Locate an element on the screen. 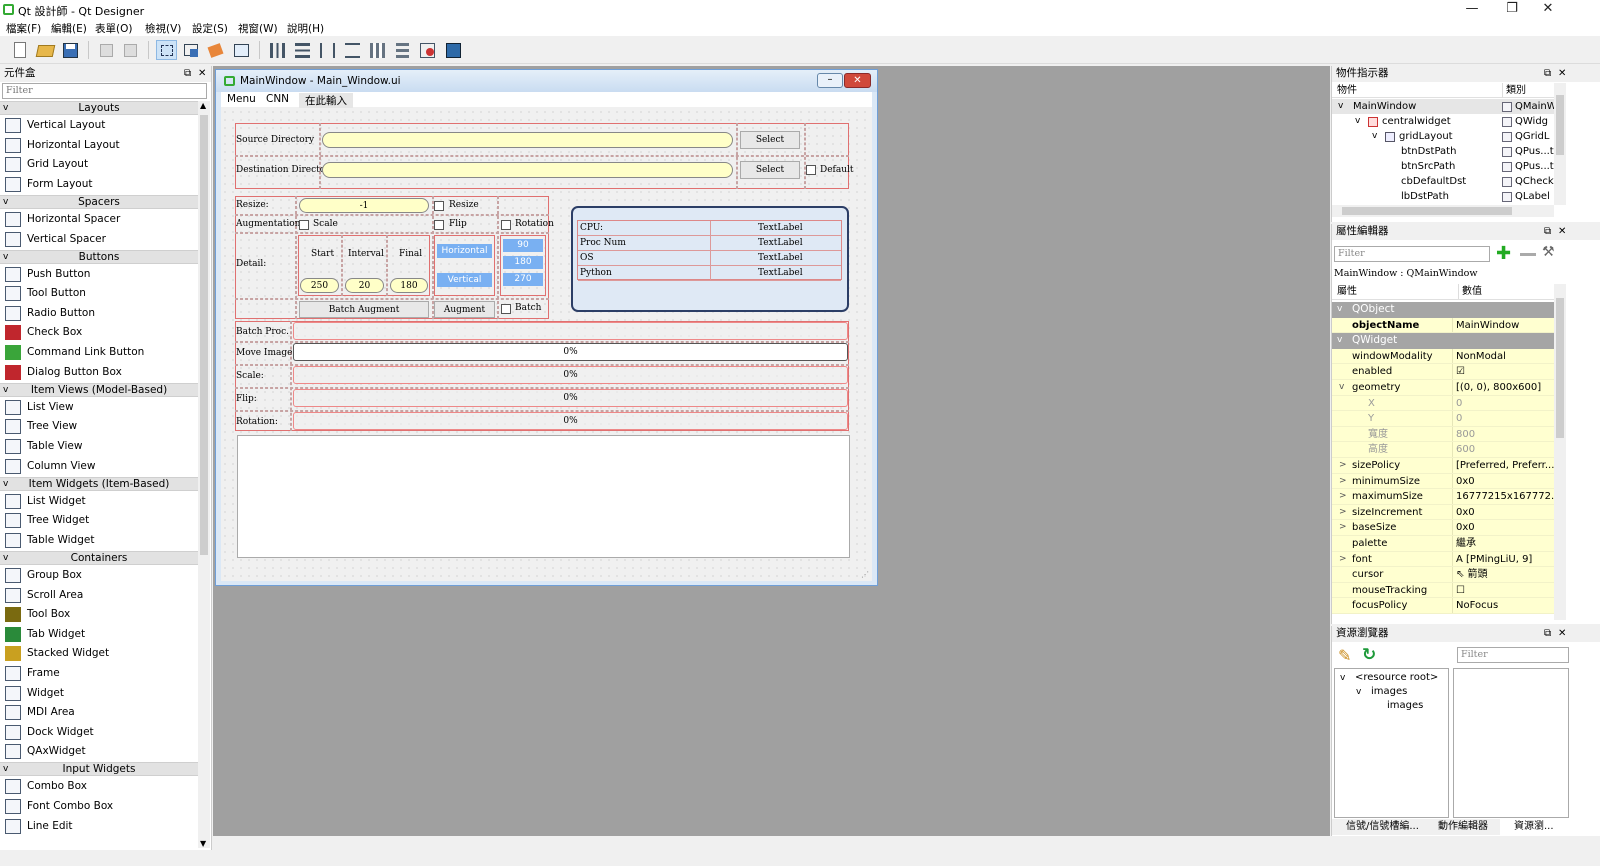 The image size is (1600, 866). property-value: ☐ is located at coordinates (1505, 590).